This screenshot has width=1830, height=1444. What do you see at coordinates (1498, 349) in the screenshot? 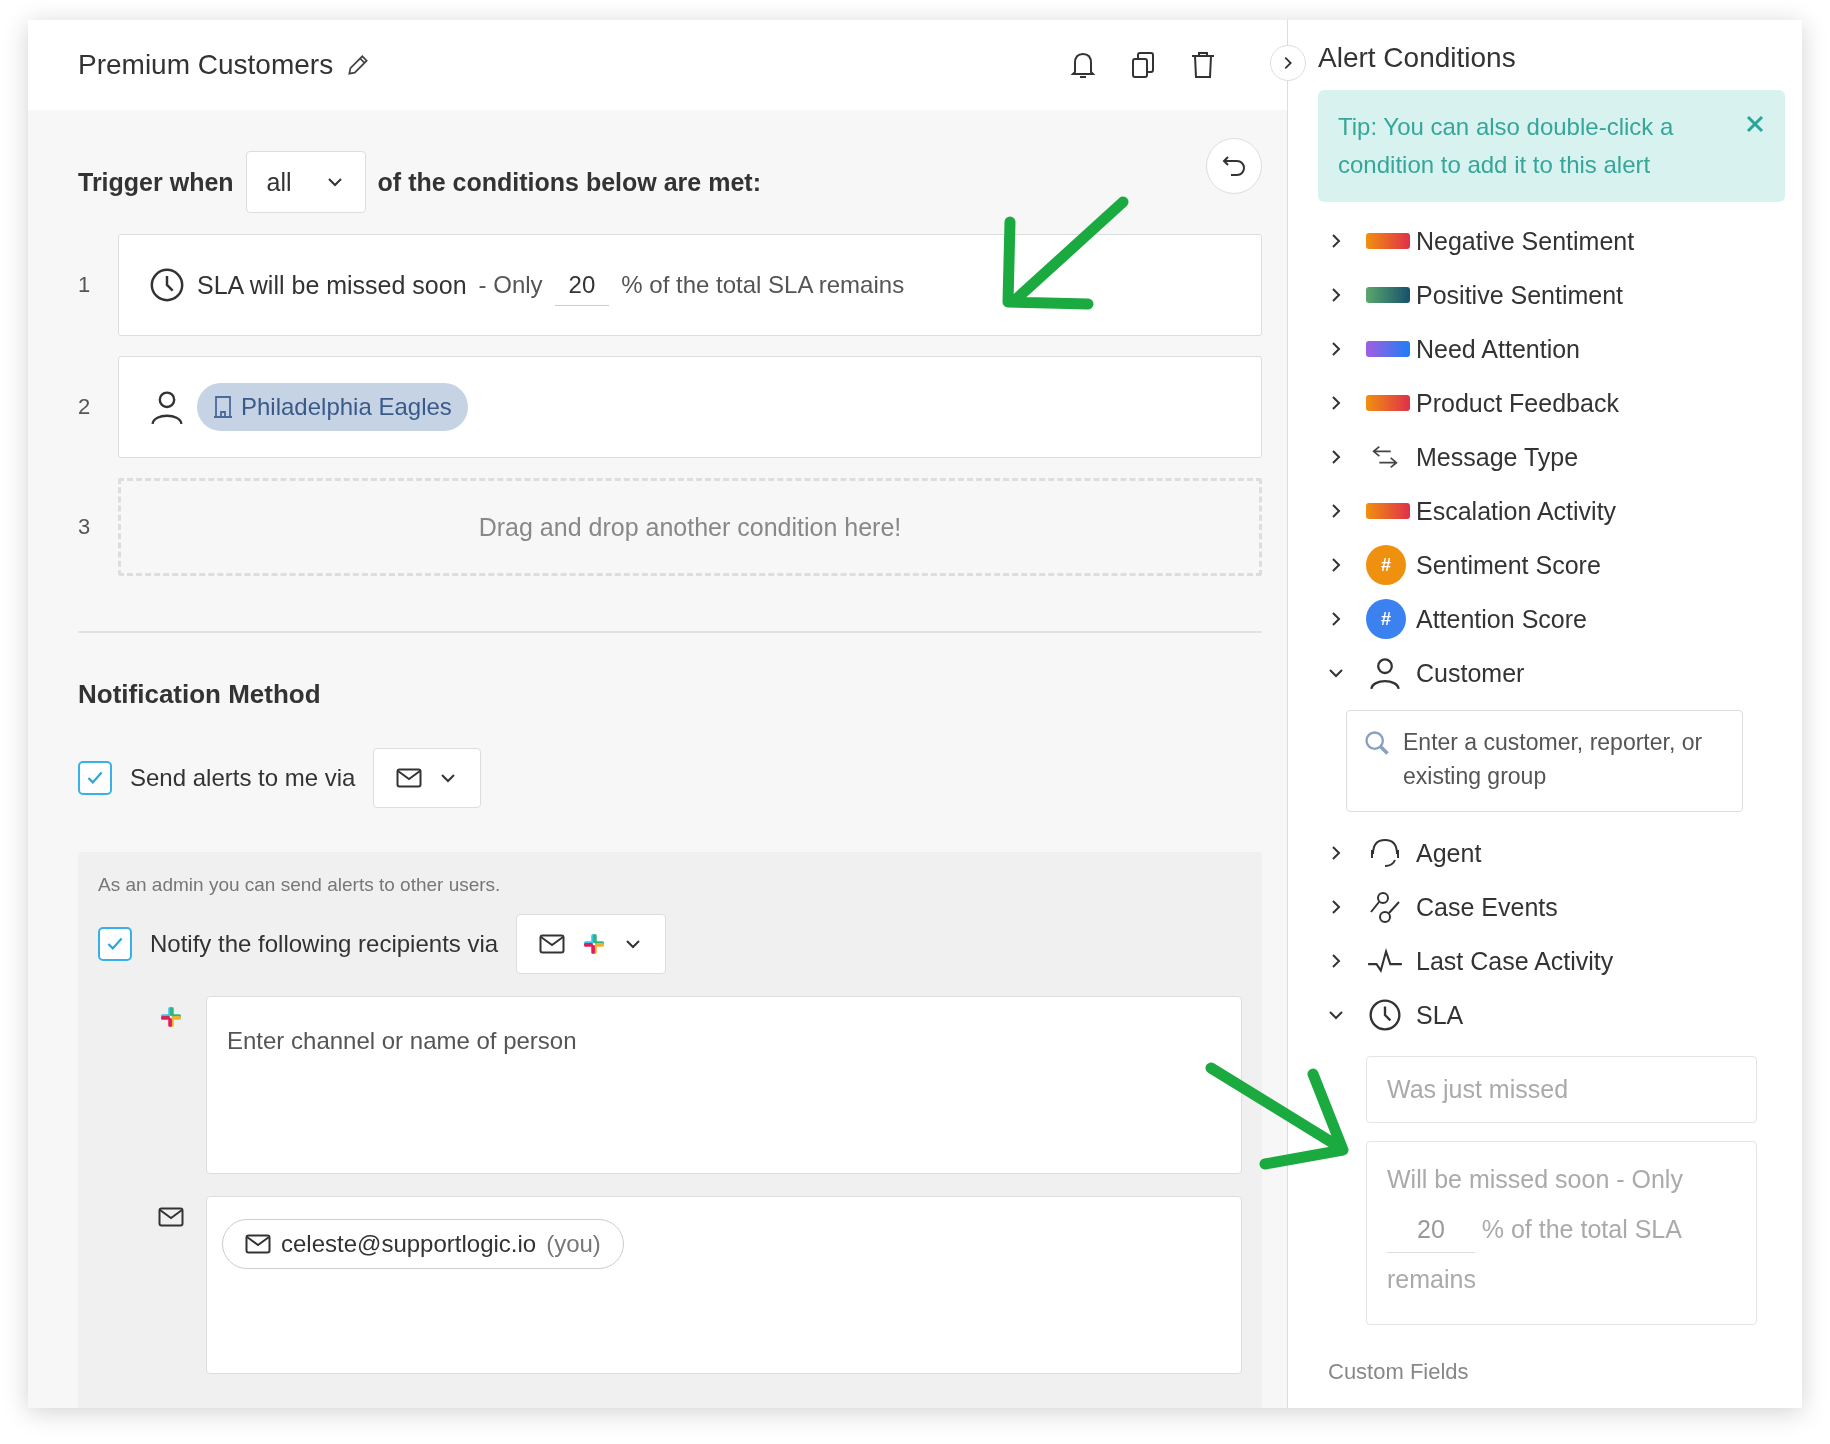
I see `condition-type-item: Need Attention` at bounding box center [1498, 349].